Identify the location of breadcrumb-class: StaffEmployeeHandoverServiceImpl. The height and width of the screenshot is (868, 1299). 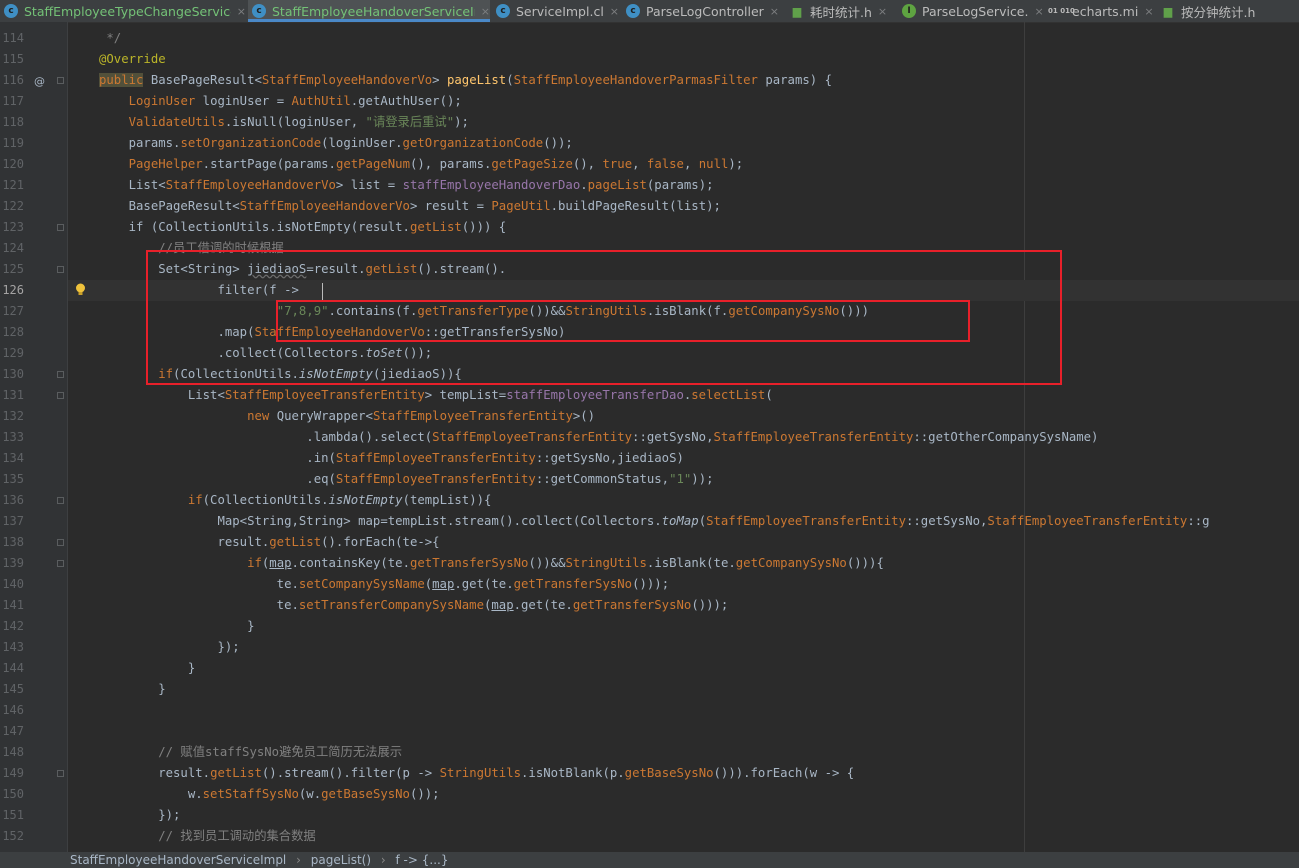
(178, 860).